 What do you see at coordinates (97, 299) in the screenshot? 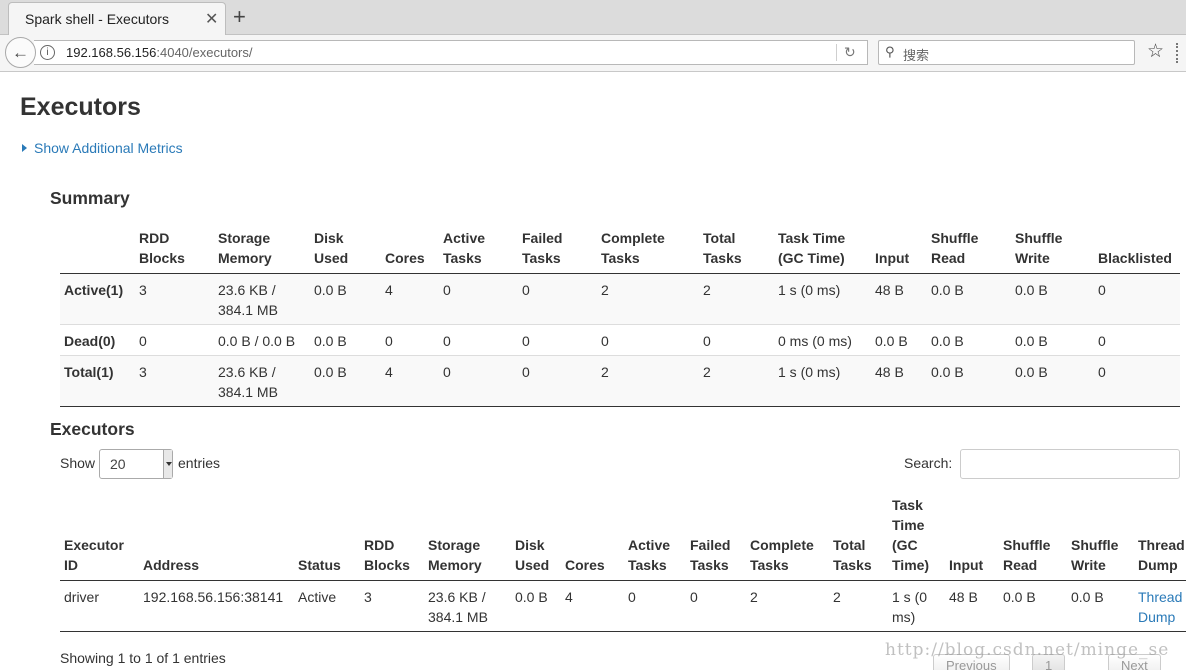
I see `summary-row-label: Active(1)` at bounding box center [97, 299].